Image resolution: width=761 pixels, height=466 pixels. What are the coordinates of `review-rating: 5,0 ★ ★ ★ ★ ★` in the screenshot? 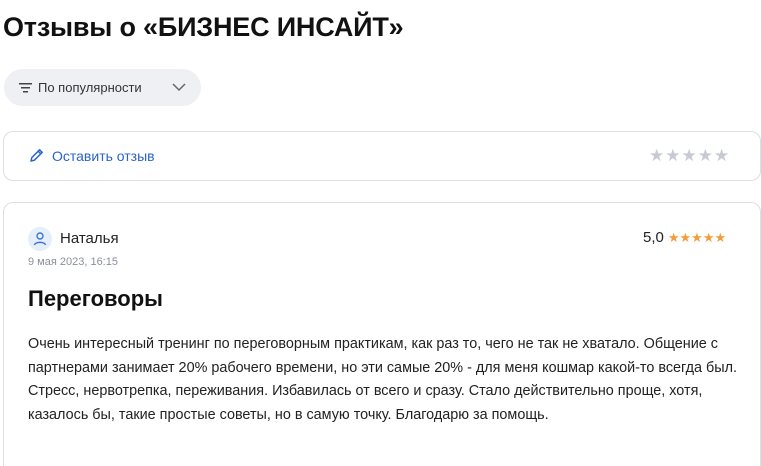 It's located at (684, 237).